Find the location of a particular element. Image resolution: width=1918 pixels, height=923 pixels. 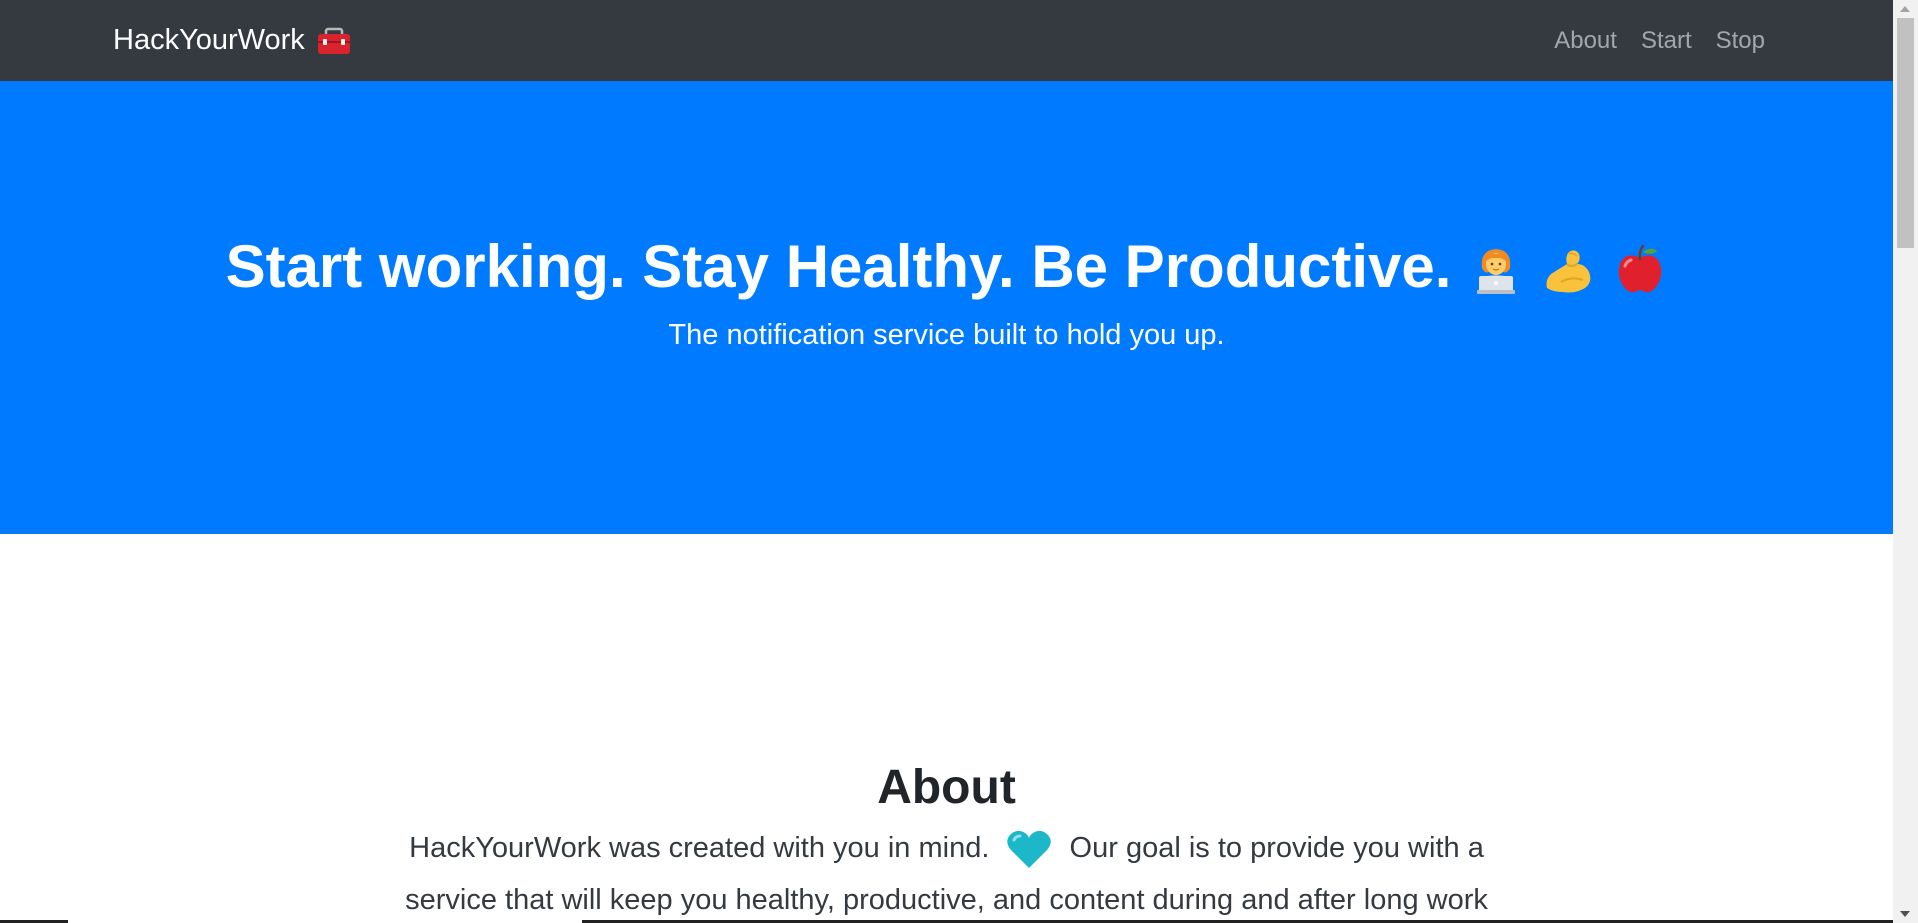

toolbox-icon is located at coordinates (334, 41).